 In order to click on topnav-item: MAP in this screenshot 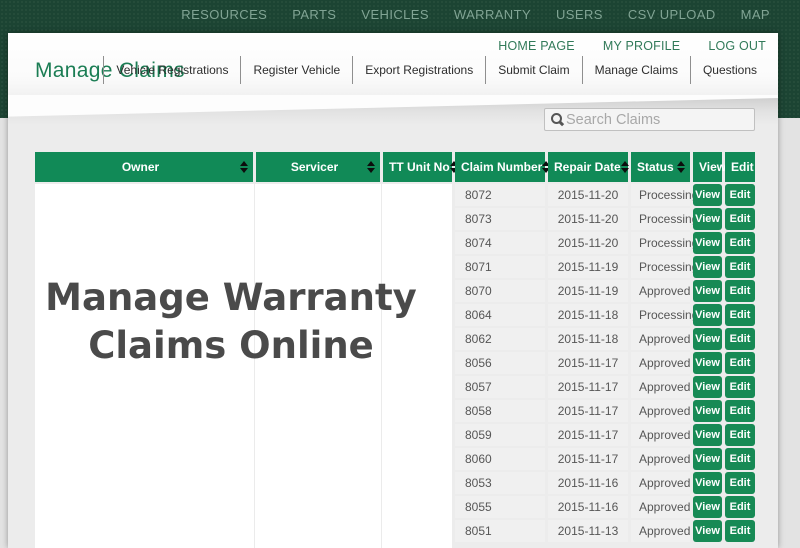, I will do `click(755, 14)`.